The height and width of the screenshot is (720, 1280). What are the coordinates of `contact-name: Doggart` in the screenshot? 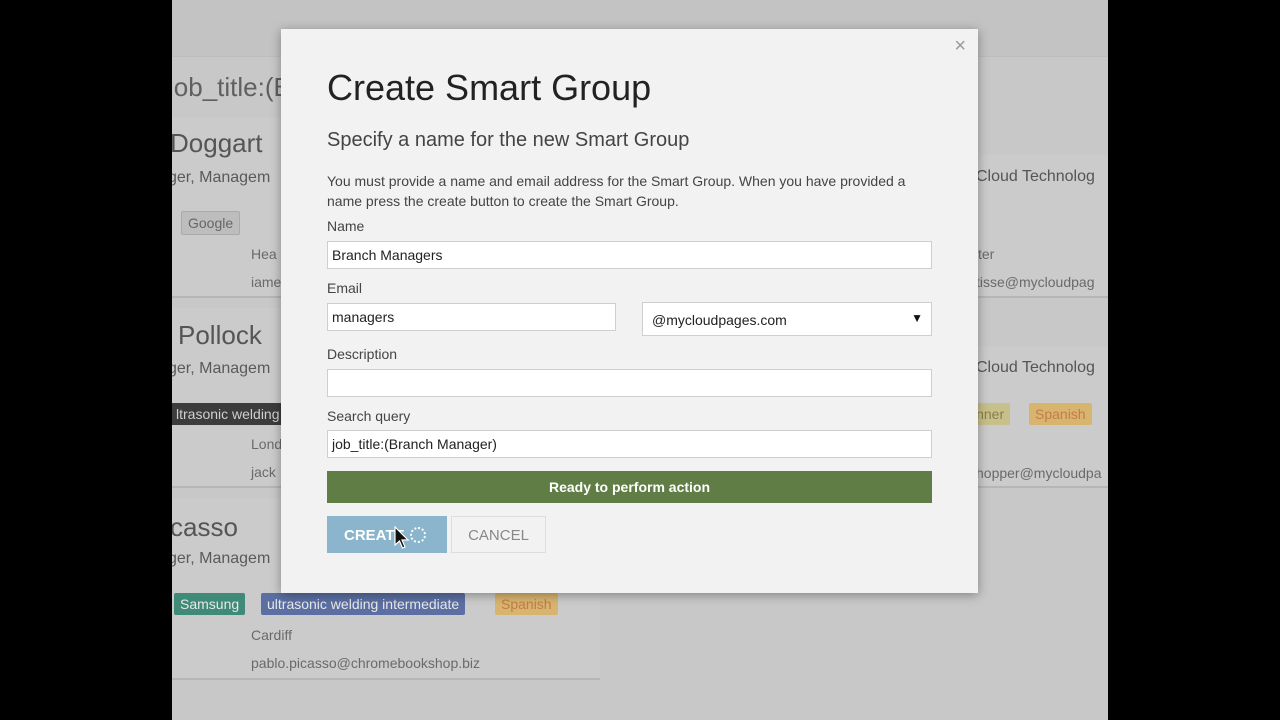 It's located at (217, 143).